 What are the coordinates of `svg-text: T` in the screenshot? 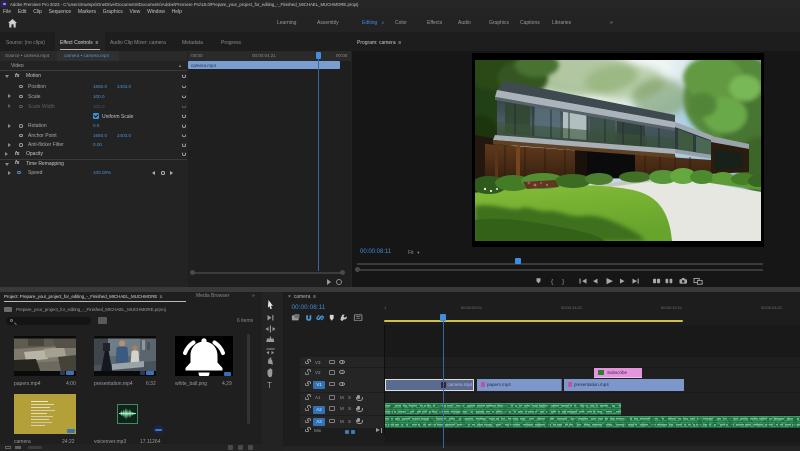 It's located at (269, 385).